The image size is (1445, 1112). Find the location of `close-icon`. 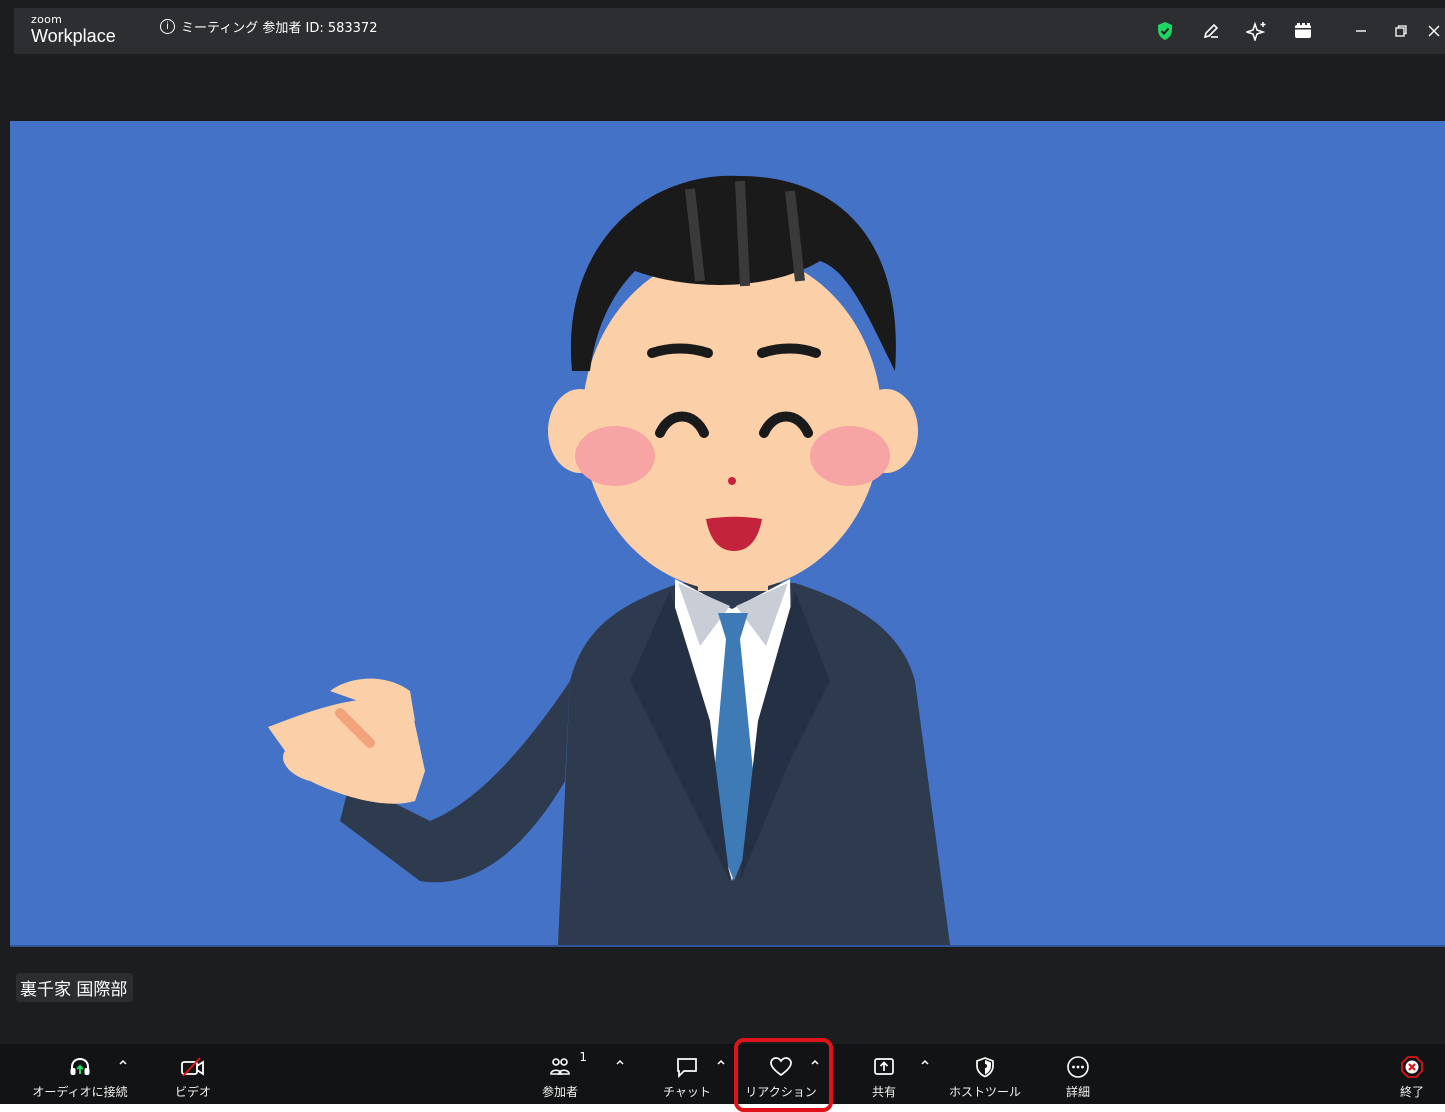

close-icon is located at coordinates (1434, 31).